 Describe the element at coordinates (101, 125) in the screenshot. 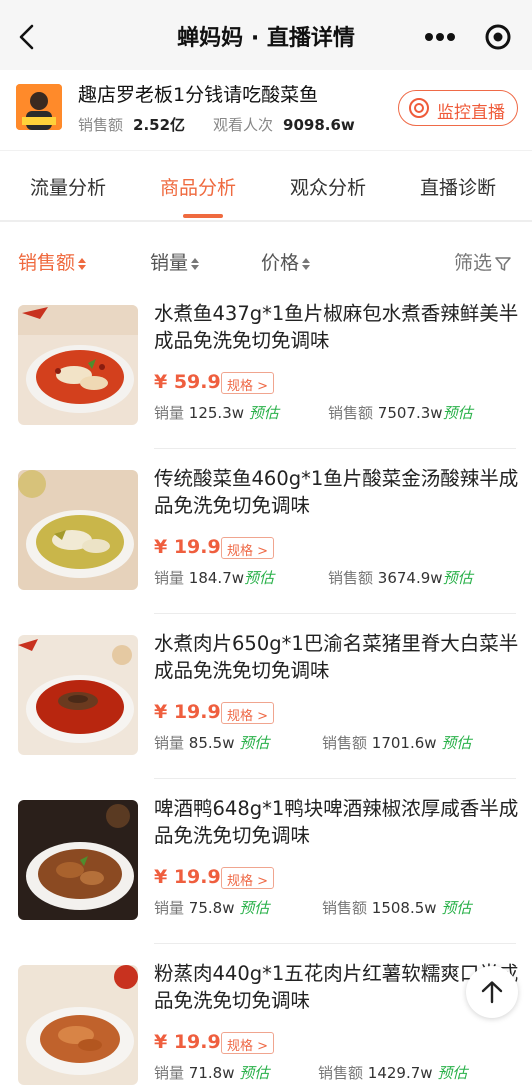

I see `sales-label: 销售额` at that location.